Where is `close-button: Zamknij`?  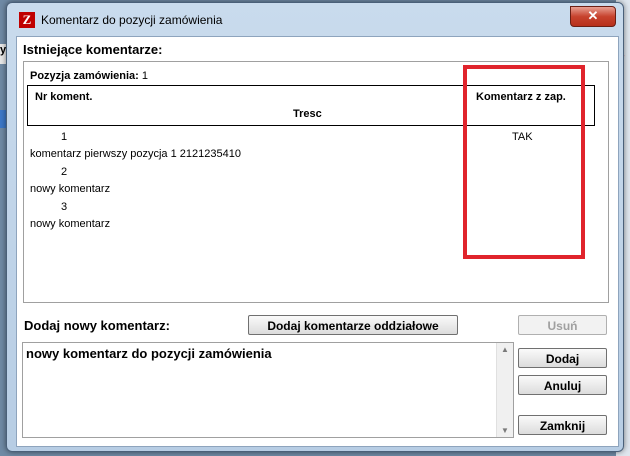
close-button: Zamknij is located at coordinates (562, 425).